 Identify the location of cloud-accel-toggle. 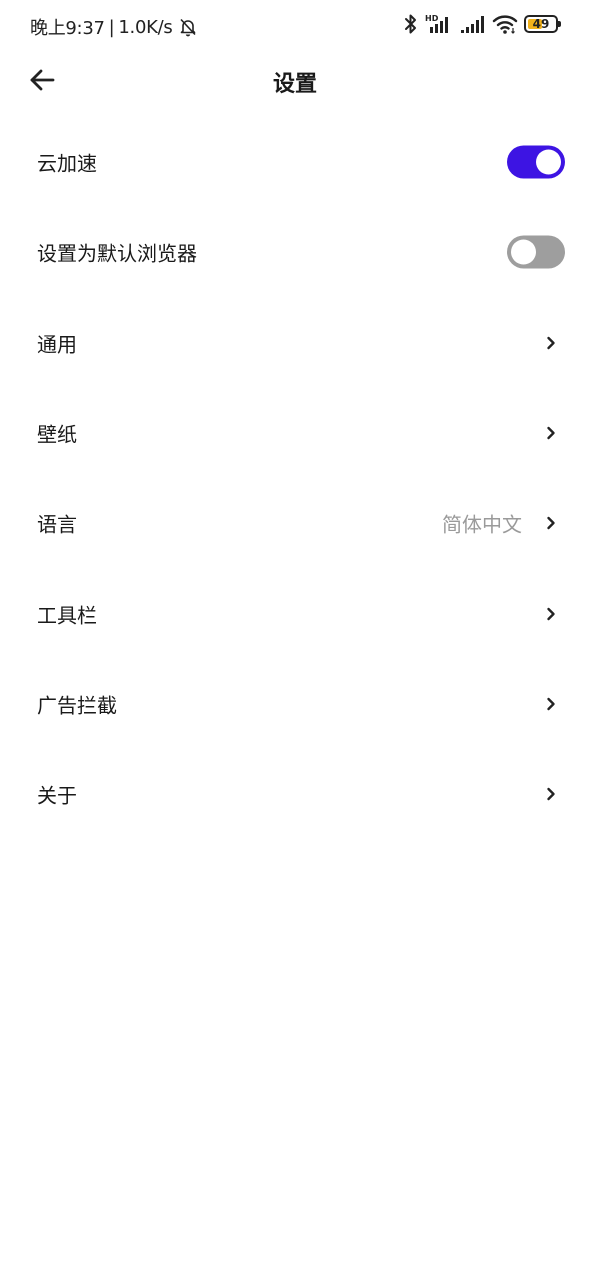
(536, 162).